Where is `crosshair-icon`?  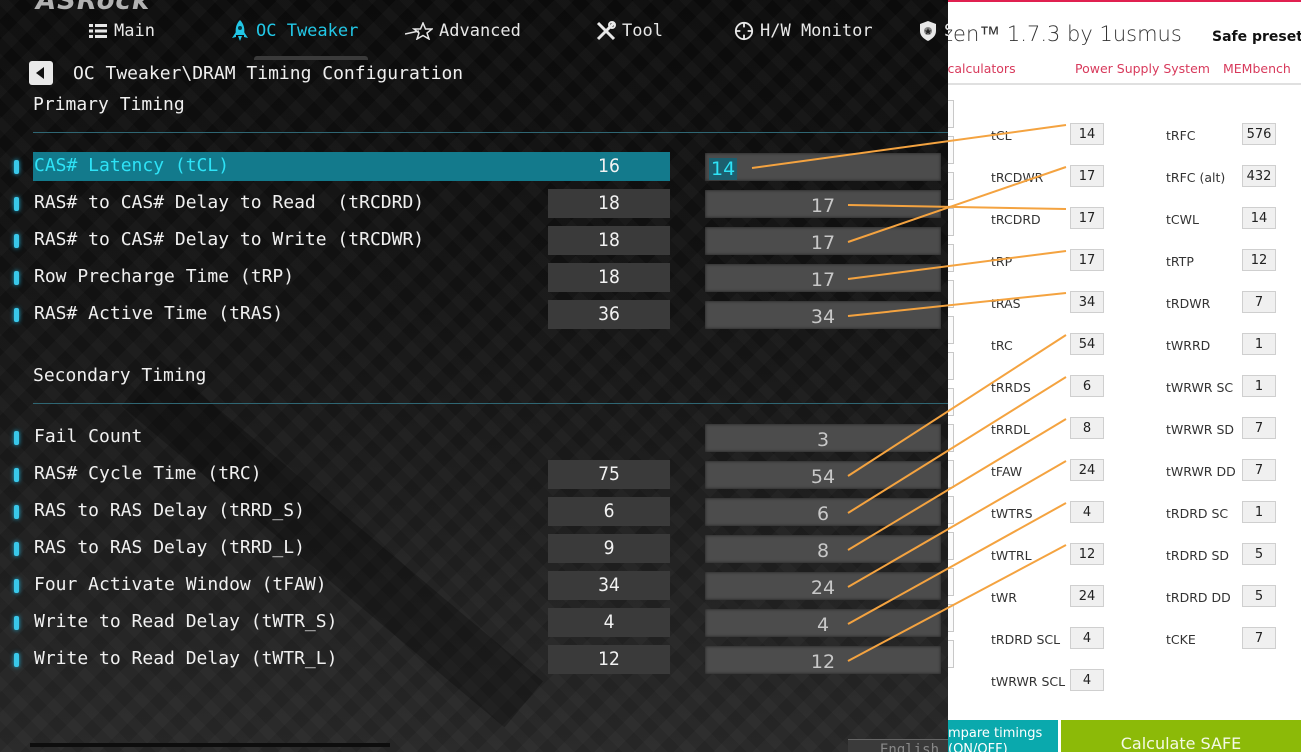
crosshair-icon is located at coordinates (744, 31).